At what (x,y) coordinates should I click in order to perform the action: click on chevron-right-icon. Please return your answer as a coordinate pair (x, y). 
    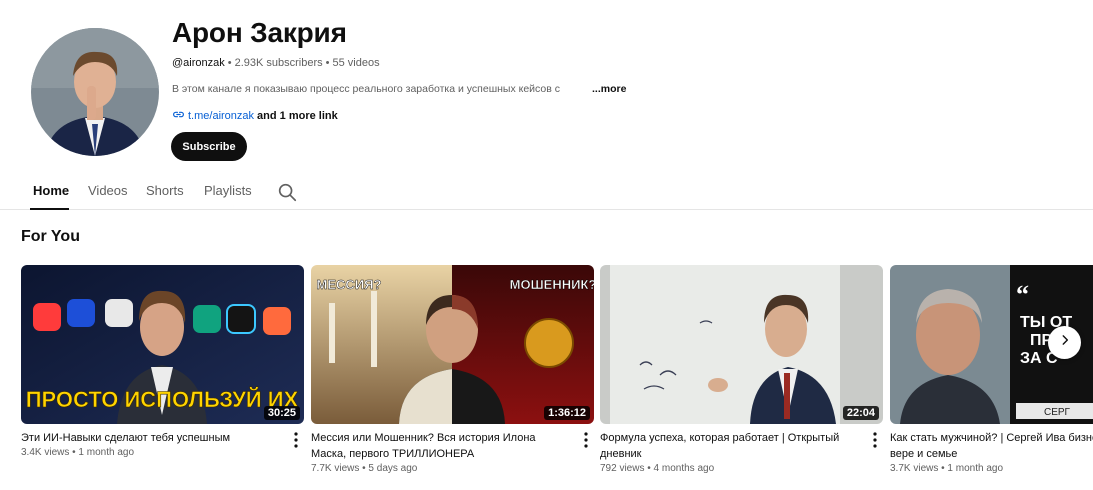
    Looking at the image, I should click on (1065, 342).